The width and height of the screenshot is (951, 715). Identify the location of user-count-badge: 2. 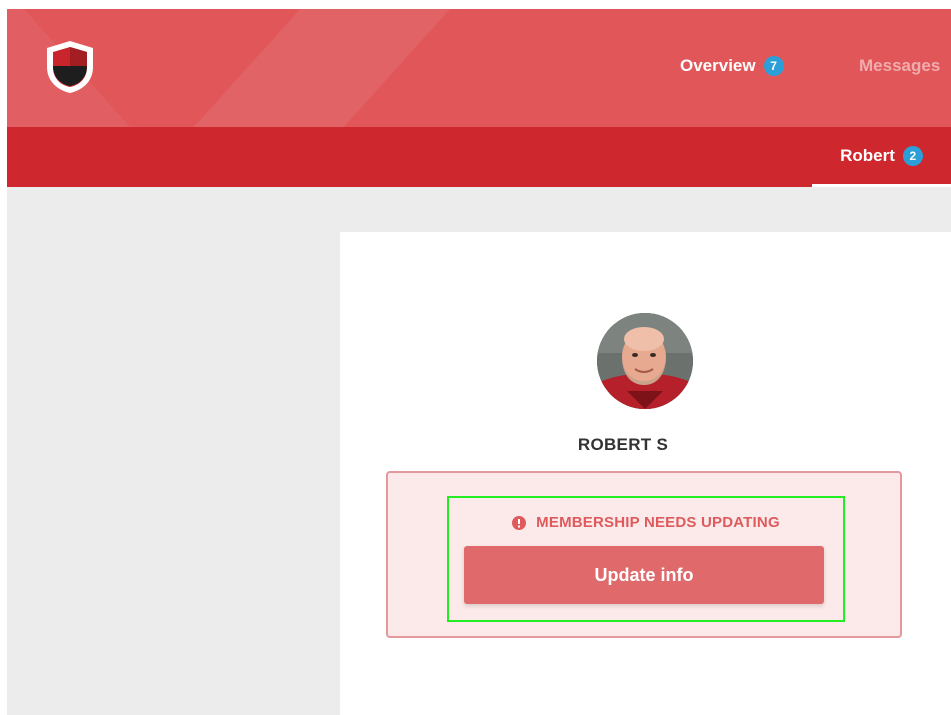
(912, 155).